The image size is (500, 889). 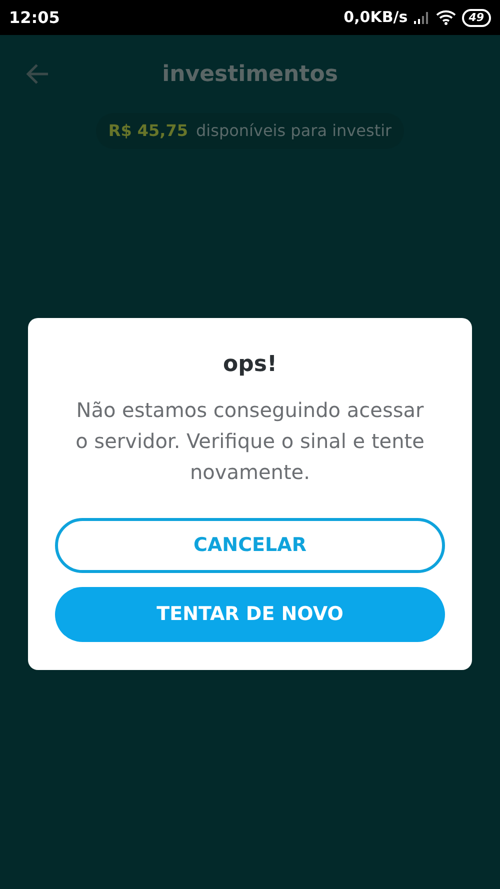 I want to click on battery-icon: 49, so click(x=476, y=17).